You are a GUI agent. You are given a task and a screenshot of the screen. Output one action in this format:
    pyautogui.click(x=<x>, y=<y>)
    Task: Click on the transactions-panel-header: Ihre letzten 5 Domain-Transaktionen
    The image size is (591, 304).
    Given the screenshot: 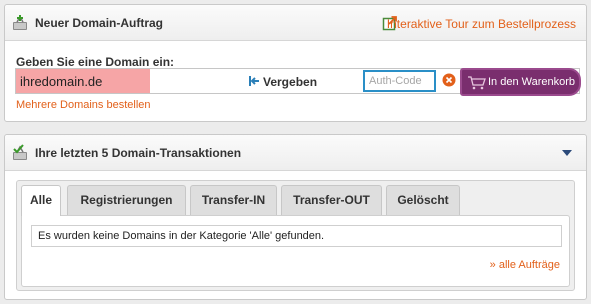 What is the action you would take?
    pyautogui.click(x=295, y=153)
    